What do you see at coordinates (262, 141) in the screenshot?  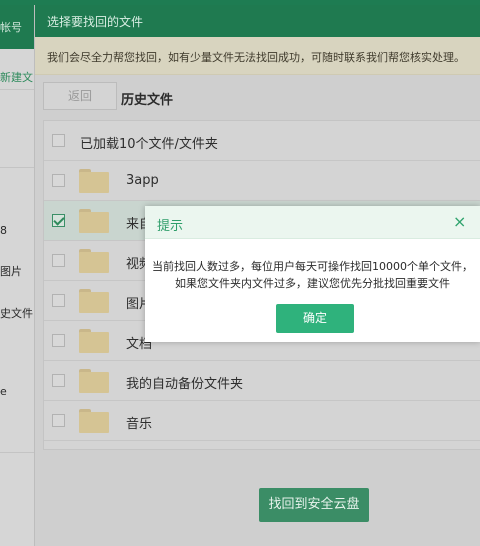 I see `list-header-row: 已加载10个文件/文件夹` at bounding box center [262, 141].